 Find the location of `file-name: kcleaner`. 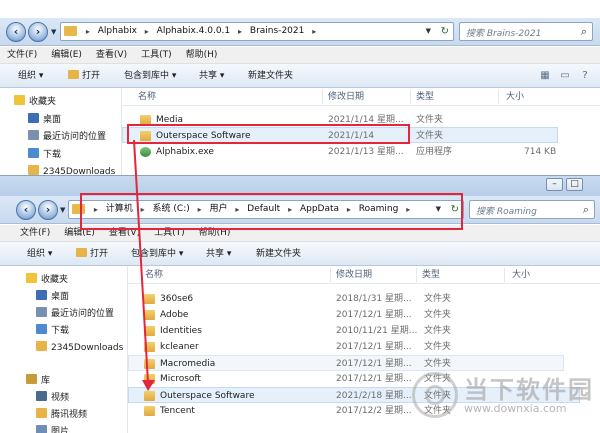

file-name: kcleaner is located at coordinates (179, 347).